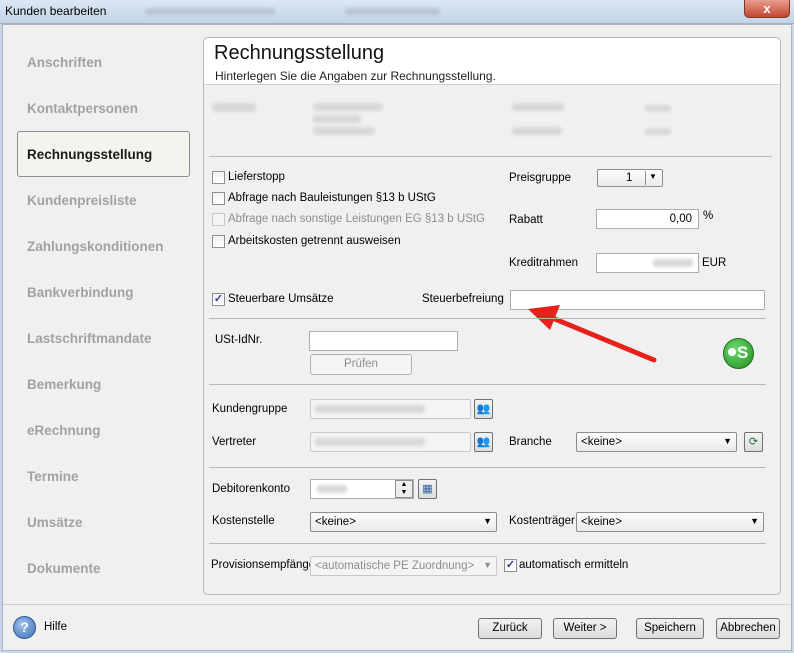  I want to click on bauleistungen-checkbox, so click(218, 198).